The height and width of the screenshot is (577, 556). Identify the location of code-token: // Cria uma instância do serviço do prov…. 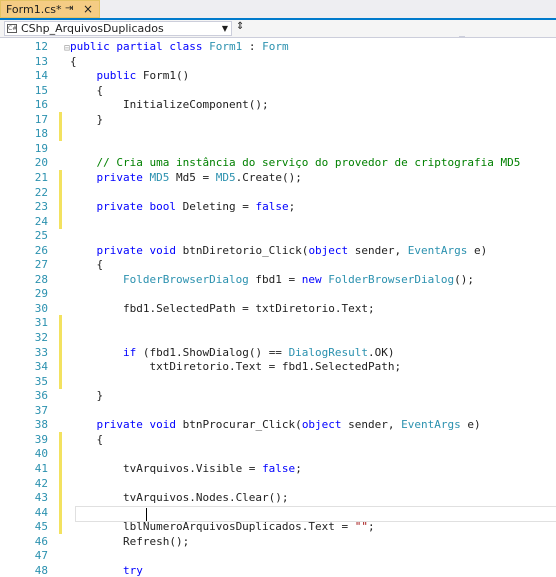
(295, 163).